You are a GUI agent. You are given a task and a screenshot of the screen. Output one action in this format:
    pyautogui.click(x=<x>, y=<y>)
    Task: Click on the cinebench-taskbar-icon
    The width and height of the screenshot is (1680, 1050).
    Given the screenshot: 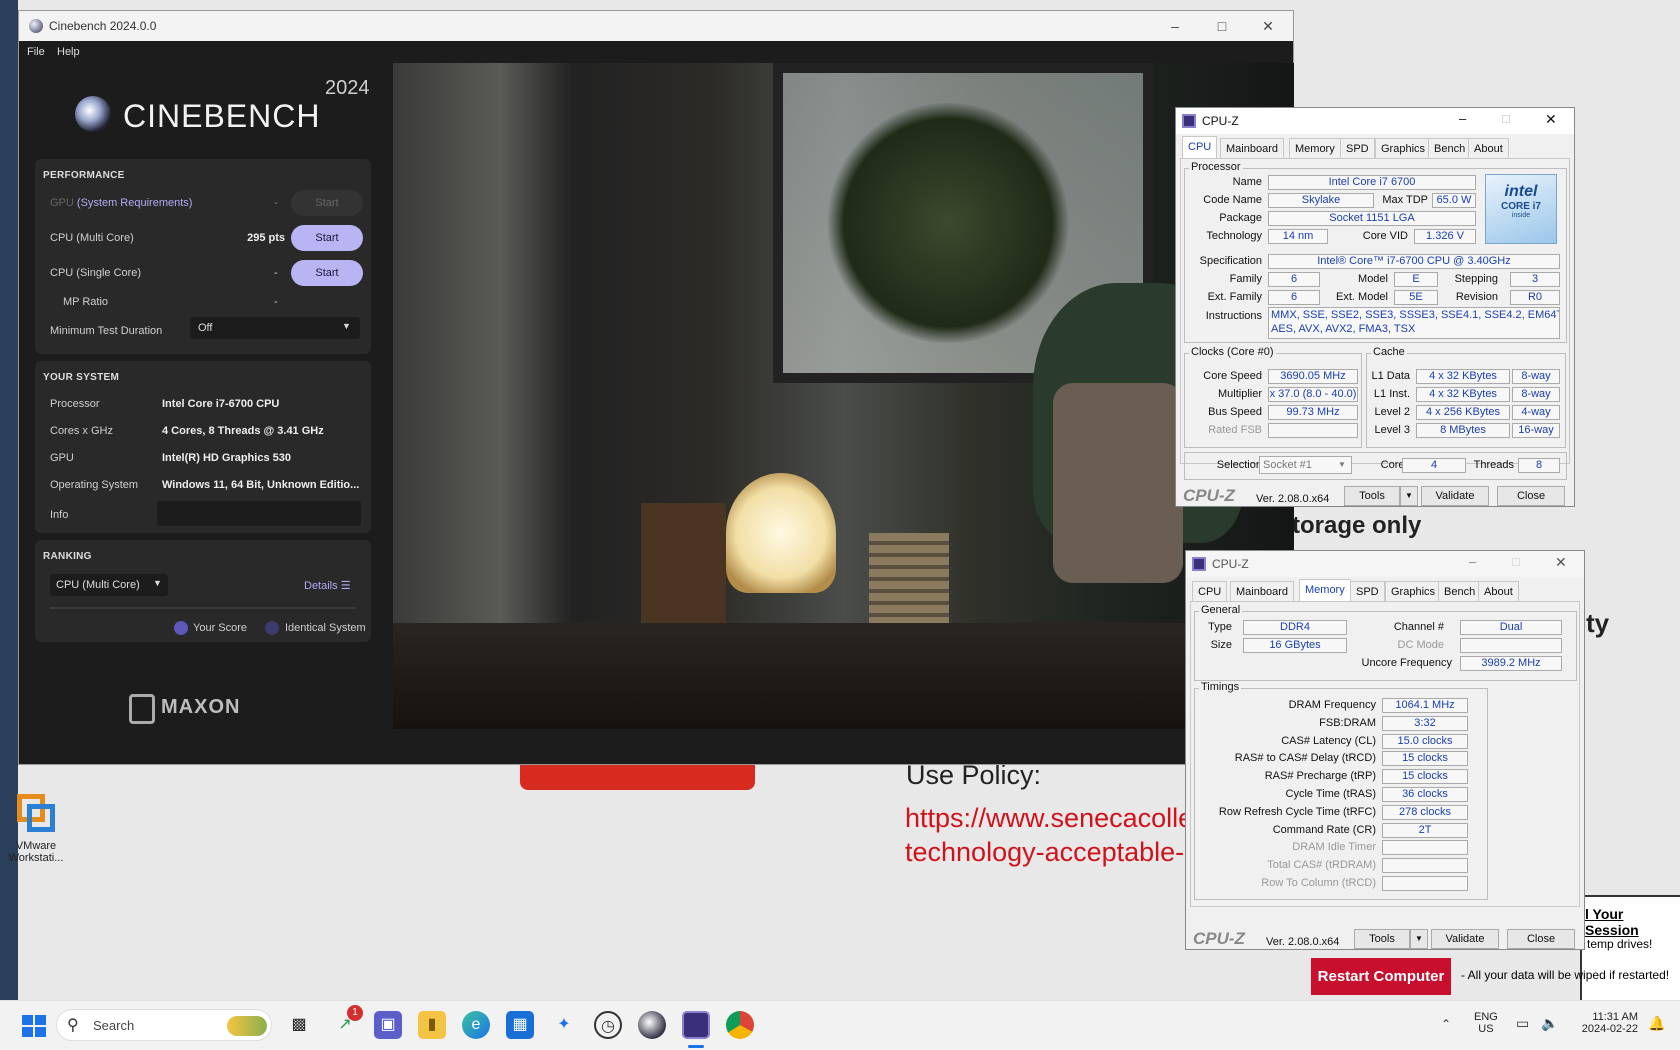 What is the action you would take?
    pyautogui.click(x=652, y=1025)
    